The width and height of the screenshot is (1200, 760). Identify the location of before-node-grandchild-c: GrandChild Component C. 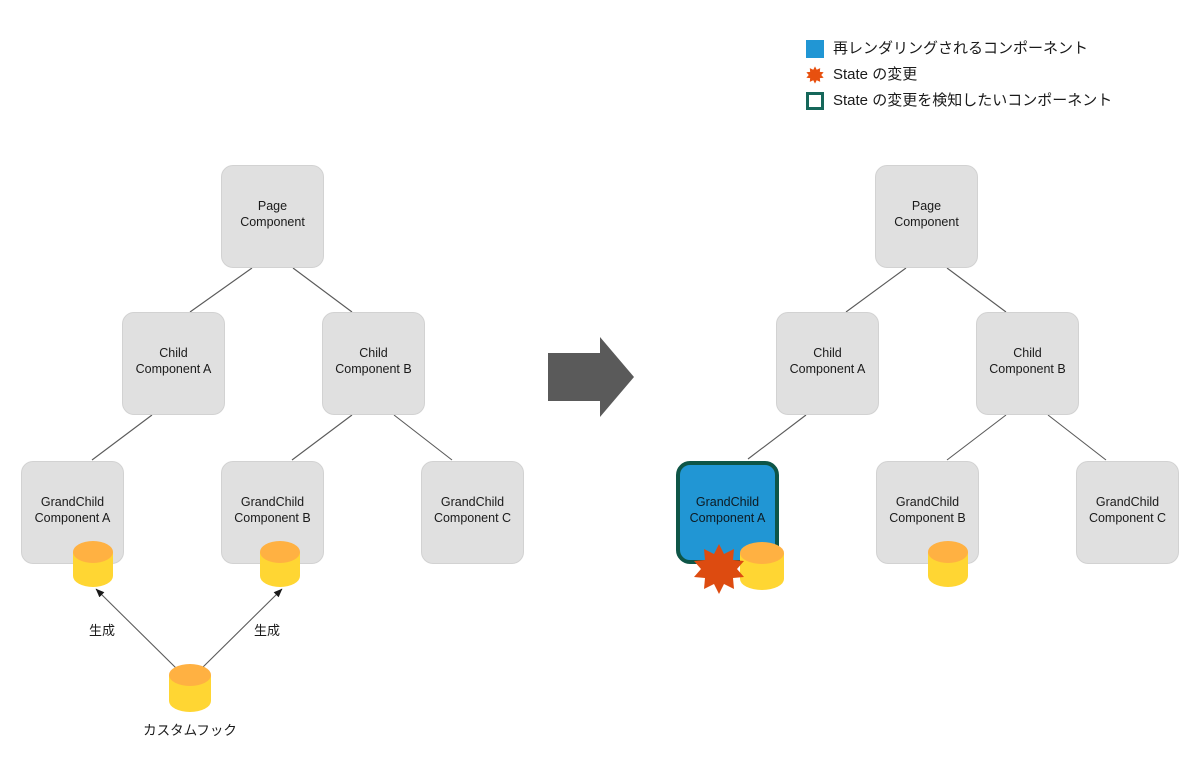
(472, 512).